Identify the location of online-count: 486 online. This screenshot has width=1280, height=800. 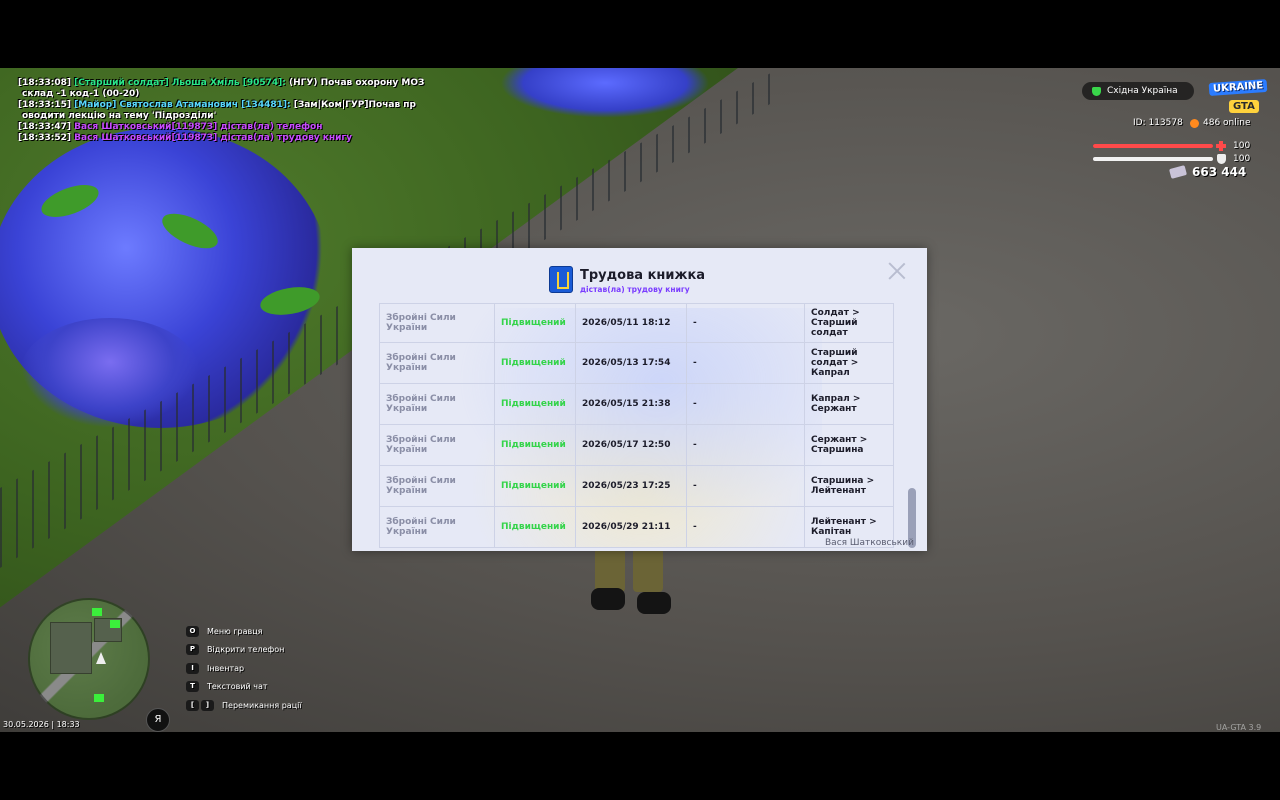
(1220, 123).